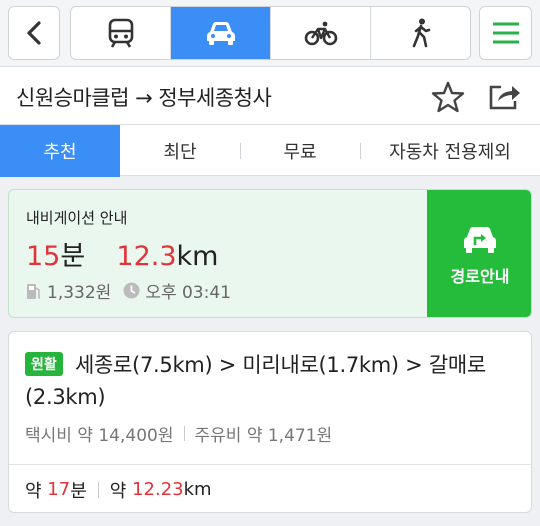  I want to click on top-bar, so click(270, 33).